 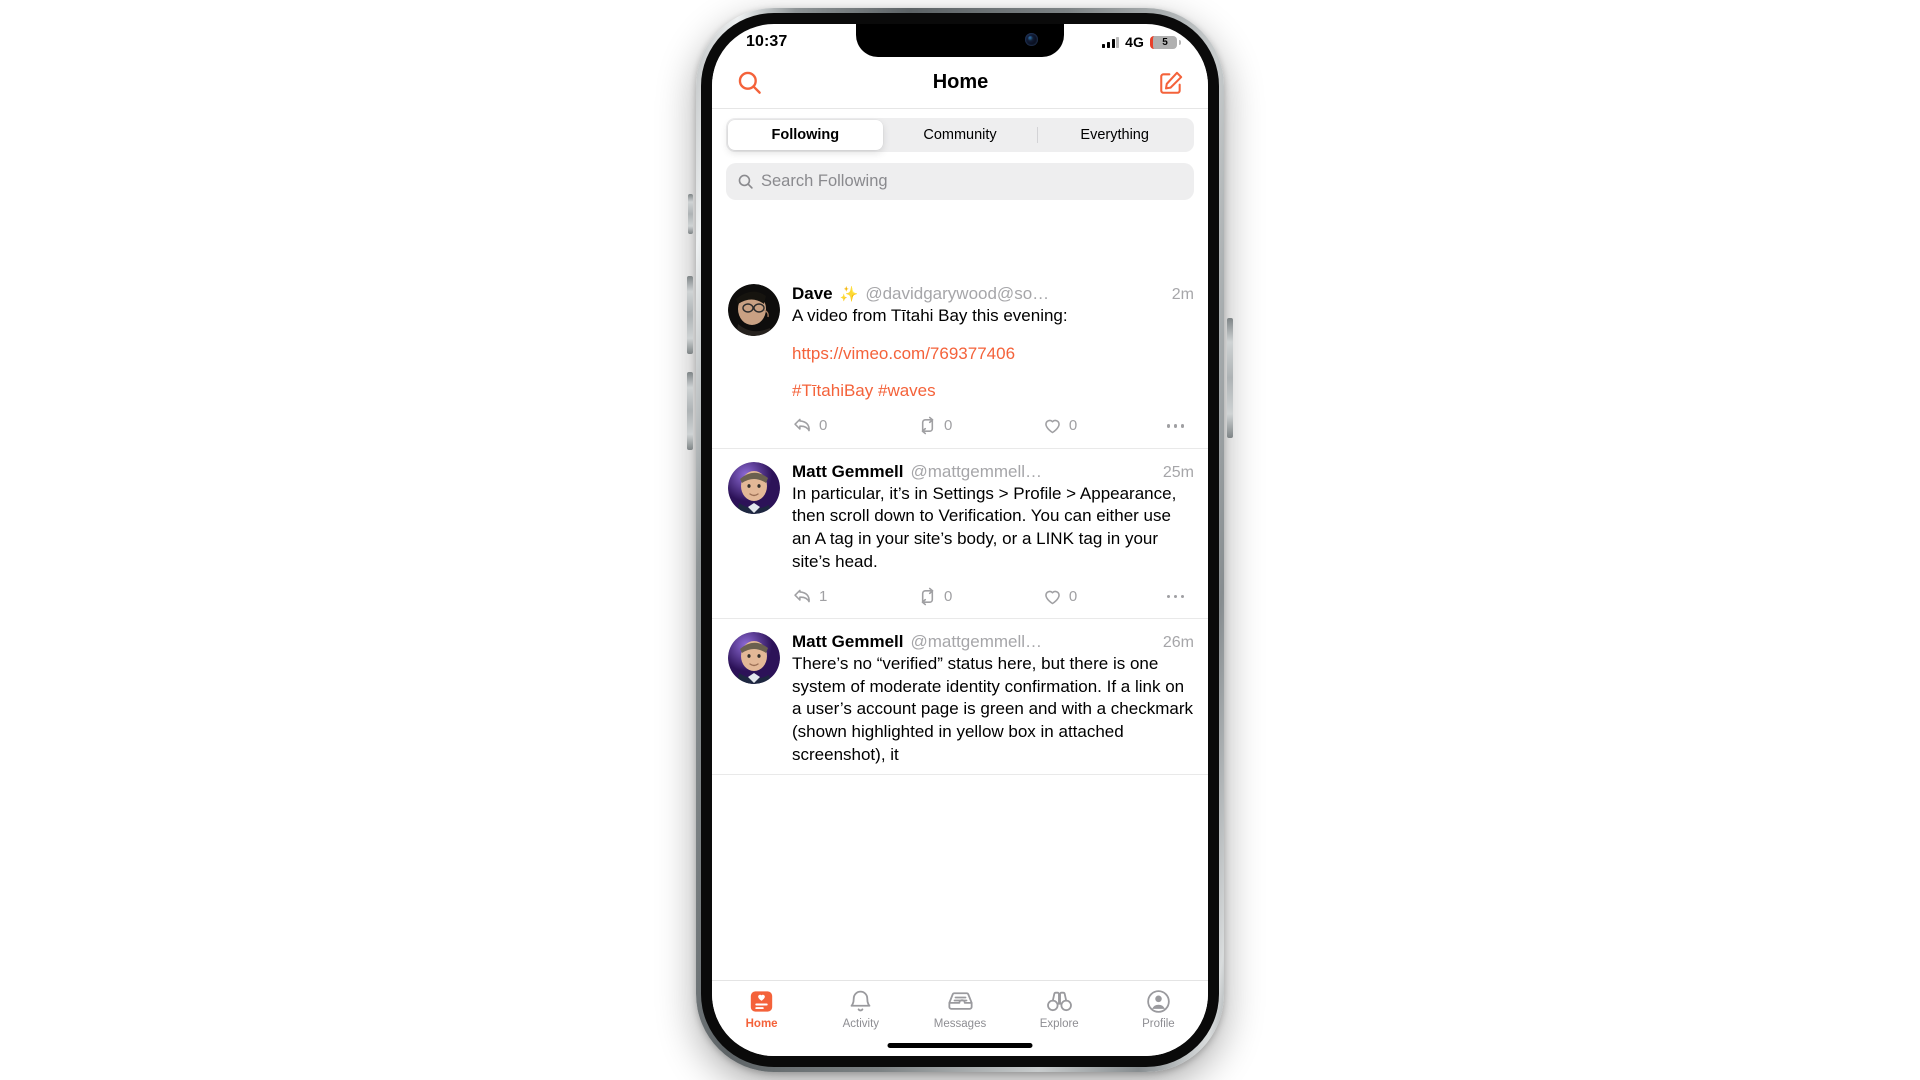 I want to click on status-bar-indicators: 4G 5, so click(x=1141, y=42).